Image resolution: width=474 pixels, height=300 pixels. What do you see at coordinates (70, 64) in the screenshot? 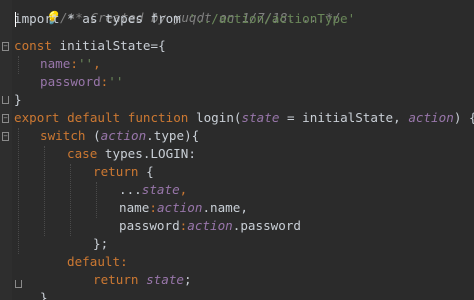
I see `code-line-name: name:'',` at bounding box center [70, 64].